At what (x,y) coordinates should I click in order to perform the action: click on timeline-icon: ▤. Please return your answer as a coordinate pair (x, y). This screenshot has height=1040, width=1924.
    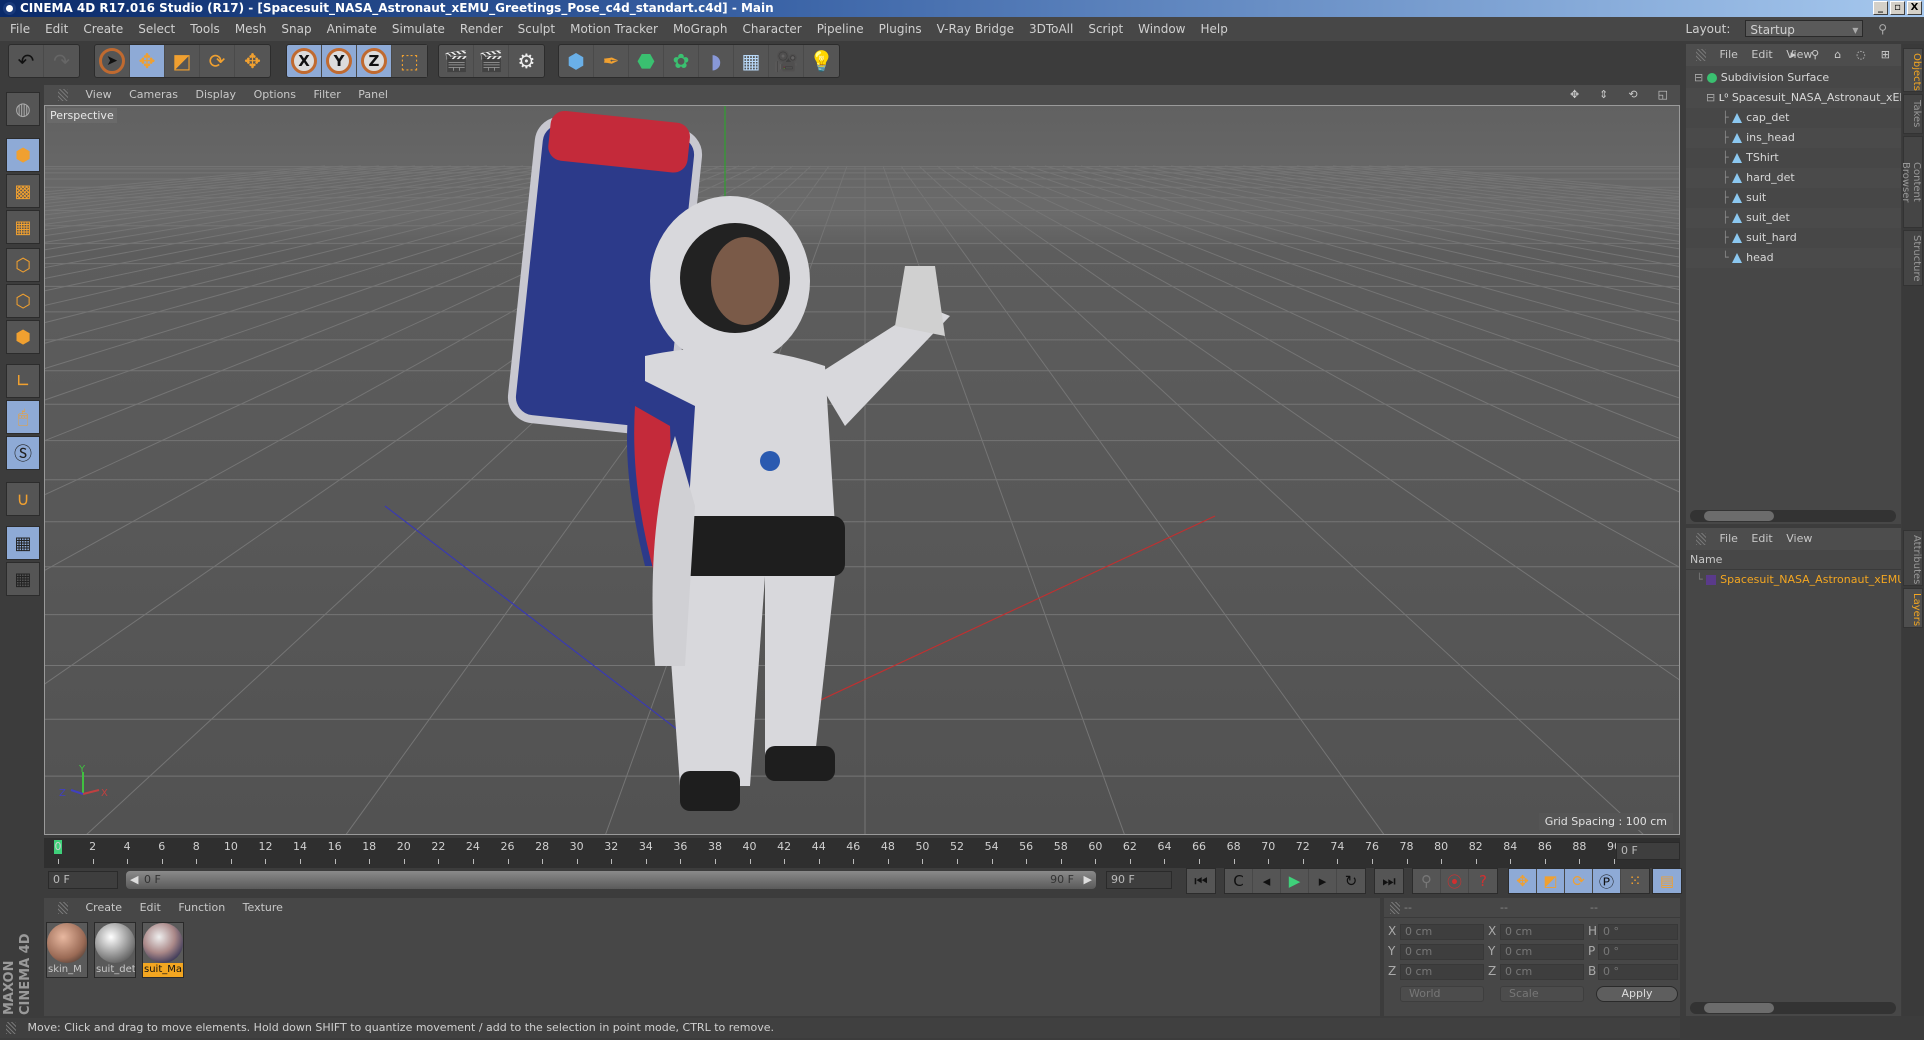
    Looking at the image, I should click on (1667, 881).